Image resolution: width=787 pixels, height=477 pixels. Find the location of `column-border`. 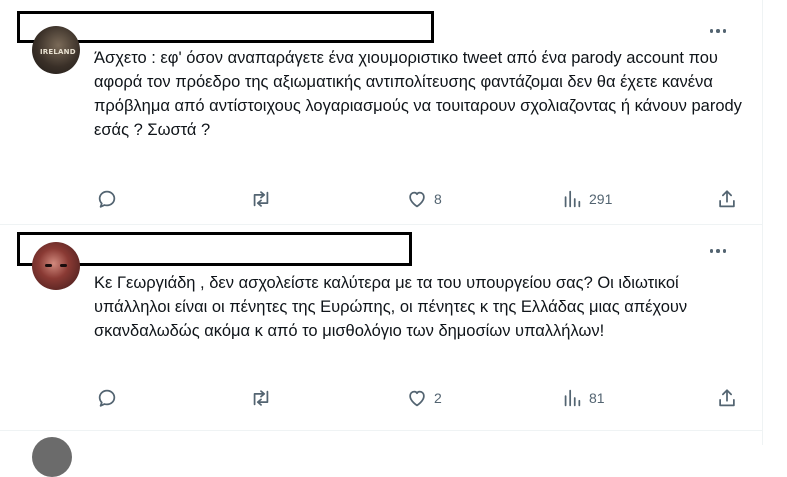

column-border is located at coordinates (762, 222).